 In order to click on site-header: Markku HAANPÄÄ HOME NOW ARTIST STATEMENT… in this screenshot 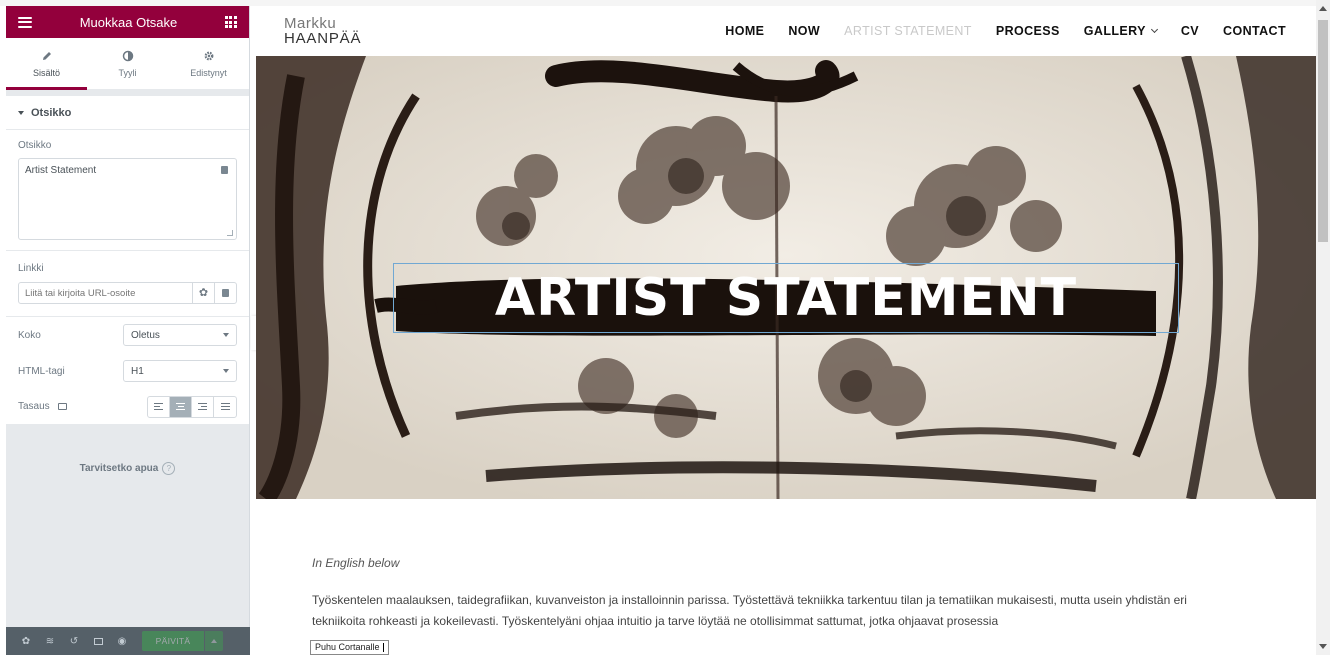, I will do `click(786, 31)`.